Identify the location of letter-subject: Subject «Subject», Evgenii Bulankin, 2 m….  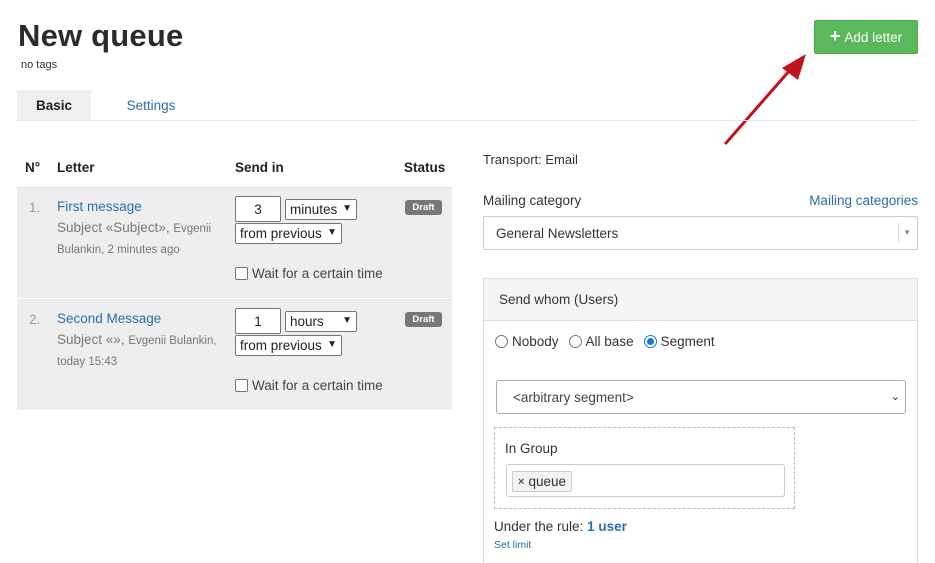
(142, 239).